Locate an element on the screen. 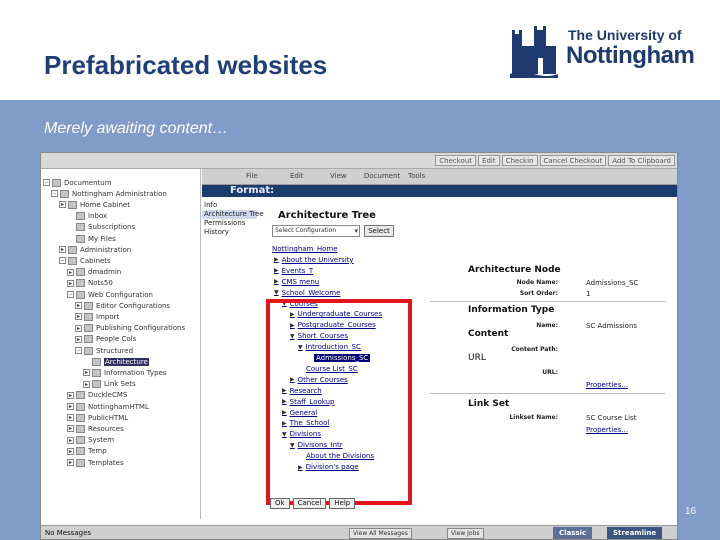  linkset-name-label: Linkset Name: is located at coordinates (533, 417).